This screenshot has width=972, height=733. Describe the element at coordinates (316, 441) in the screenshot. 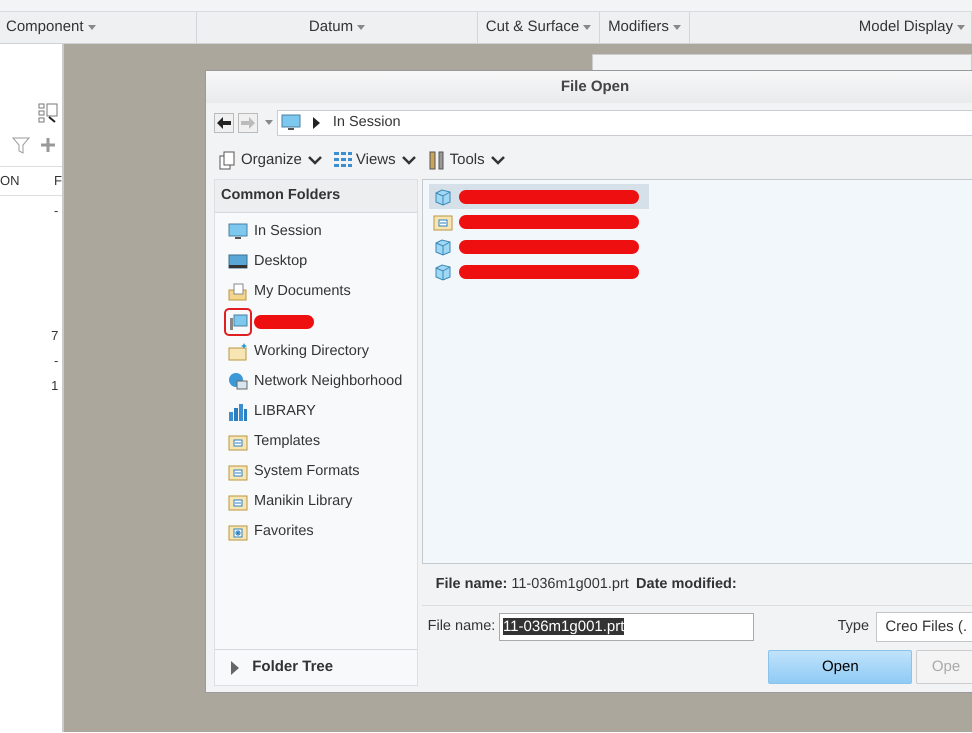

I see `folder-item: Templates` at that location.